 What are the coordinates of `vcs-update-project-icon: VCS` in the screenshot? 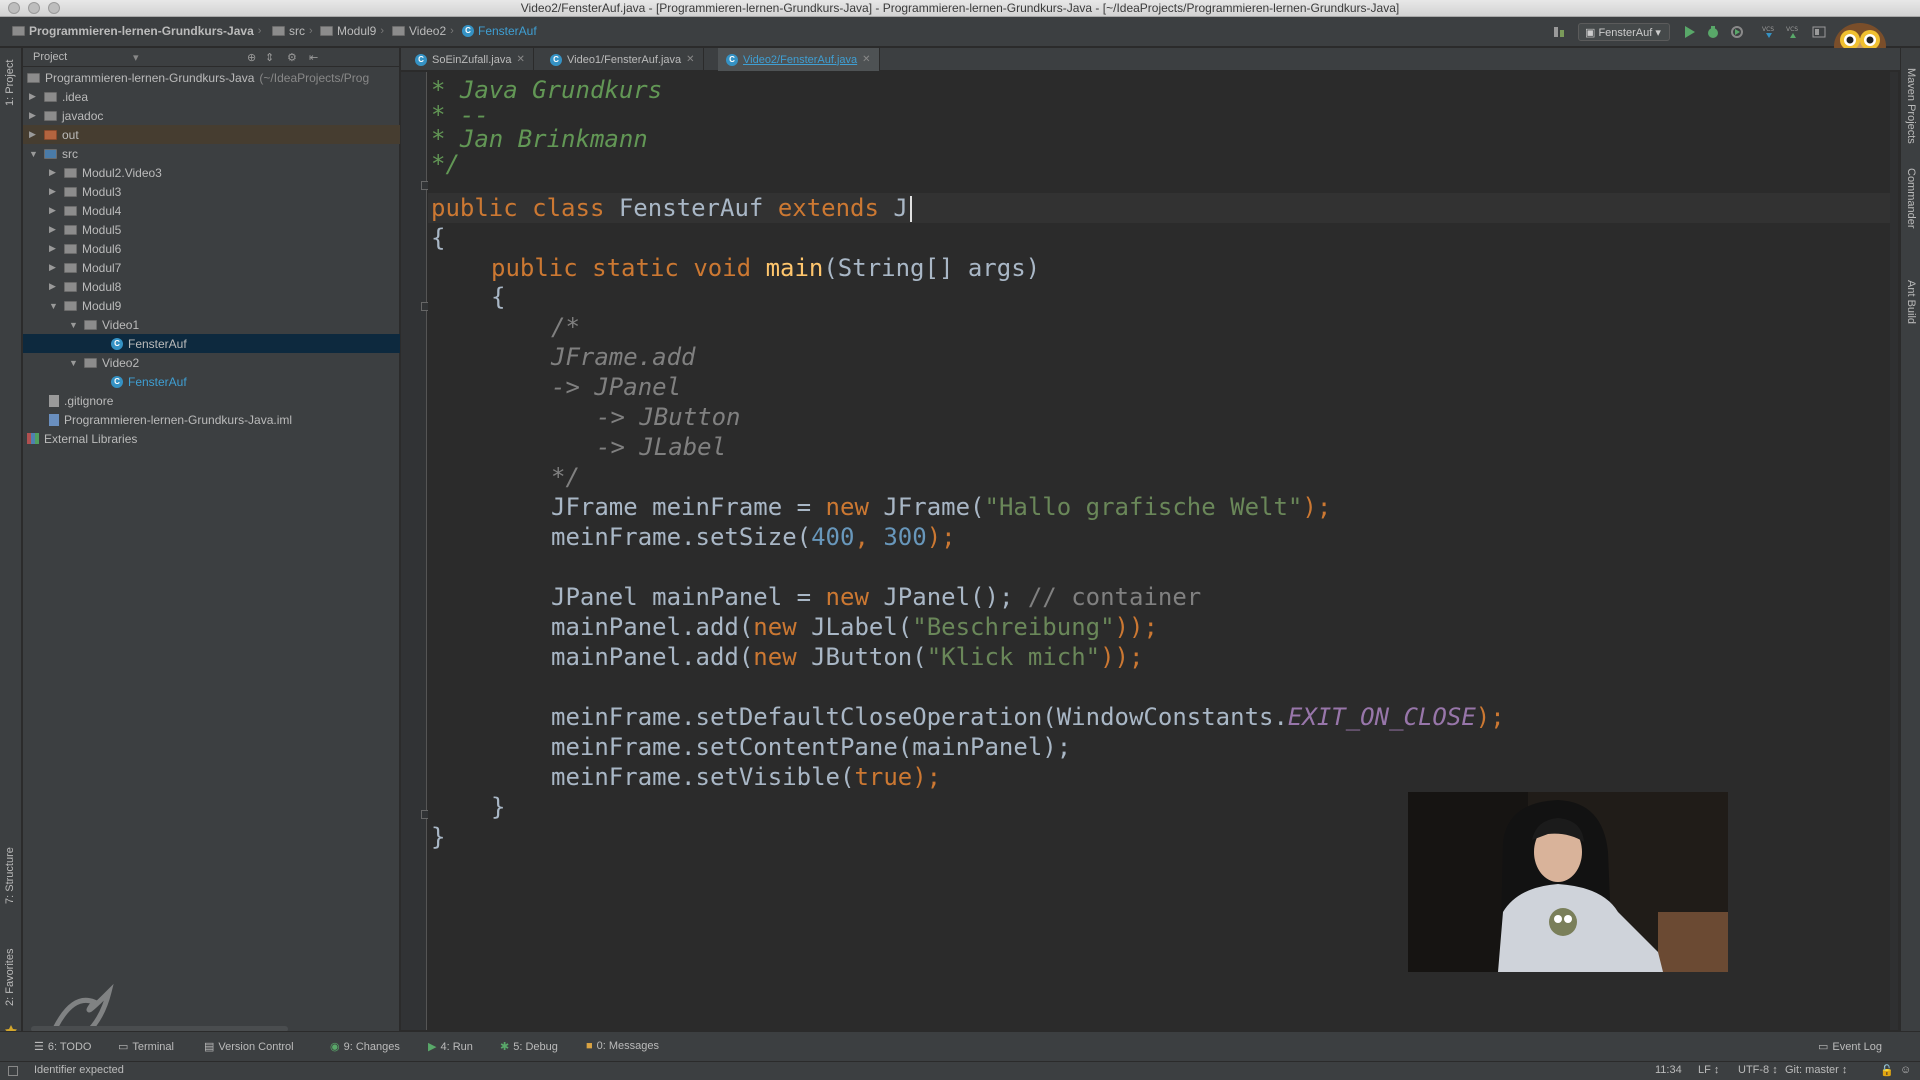 It's located at (1769, 32).